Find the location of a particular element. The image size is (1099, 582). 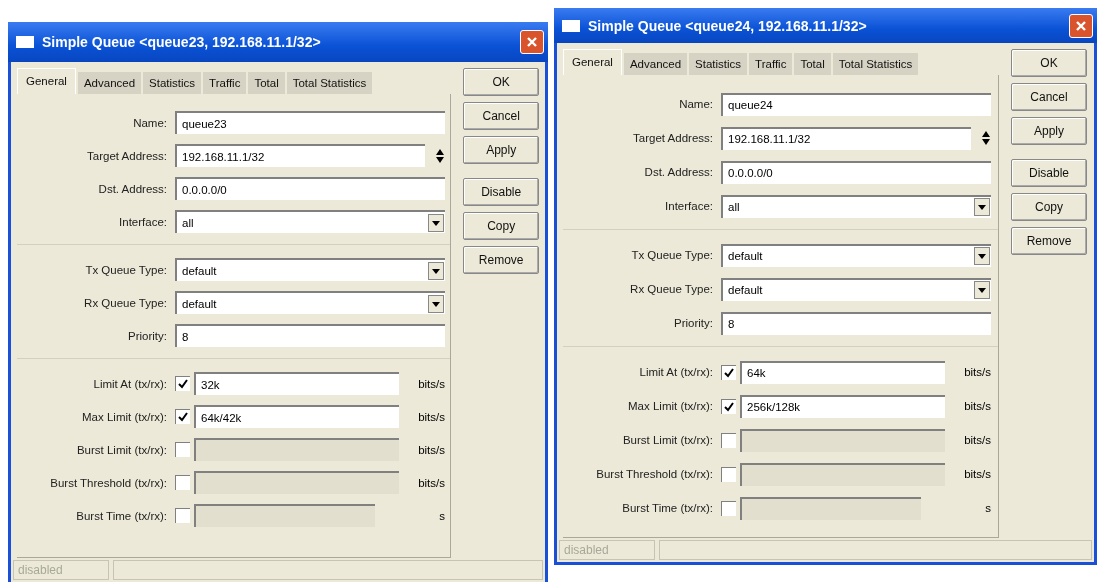

input-field: 64k/42k is located at coordinates (296, 416).